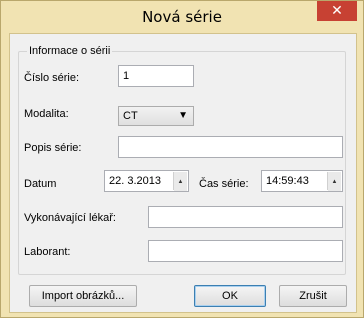  What do you see at coordinates (130, 116) in the screenshot?
I see `modality-value: CT` at bounding box center [130, 116].